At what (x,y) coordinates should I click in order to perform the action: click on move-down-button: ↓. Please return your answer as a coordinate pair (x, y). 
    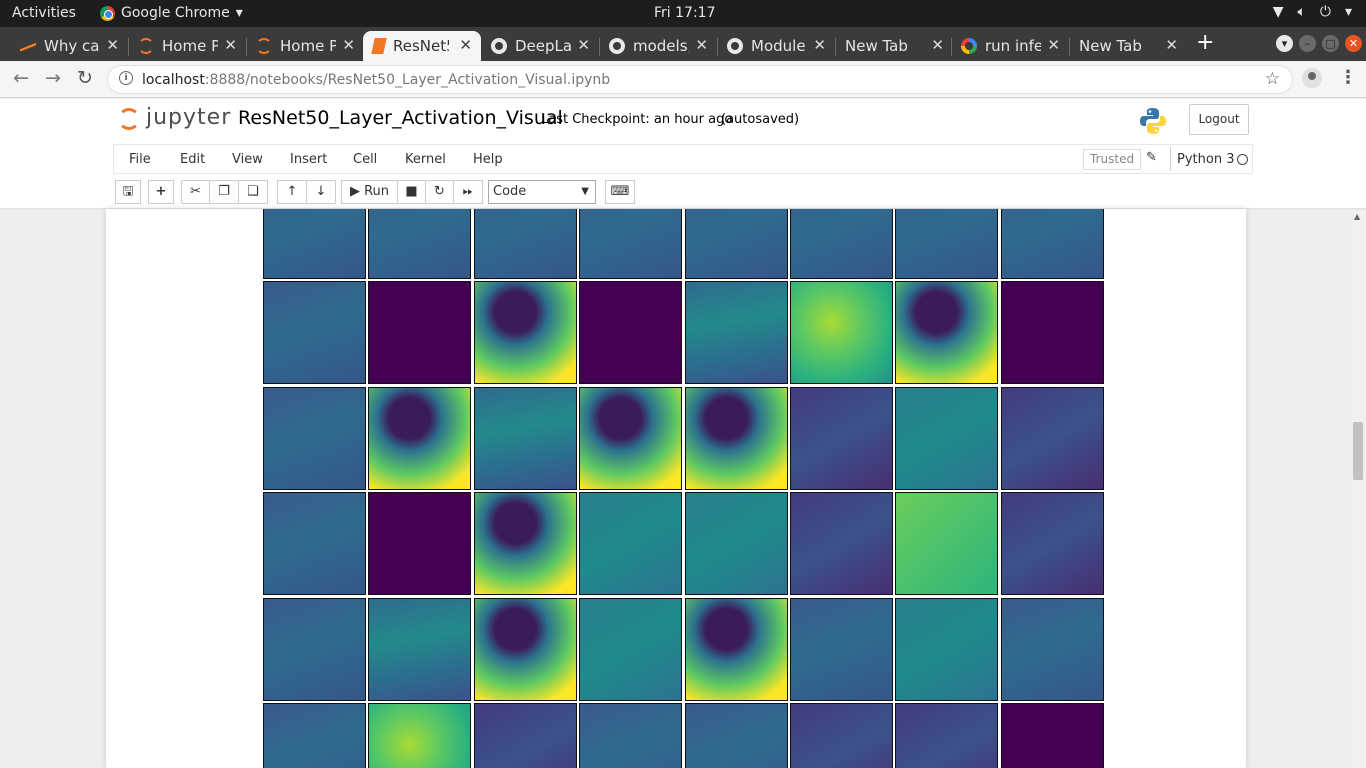
    Looking at the image, I should click on (321, 192).